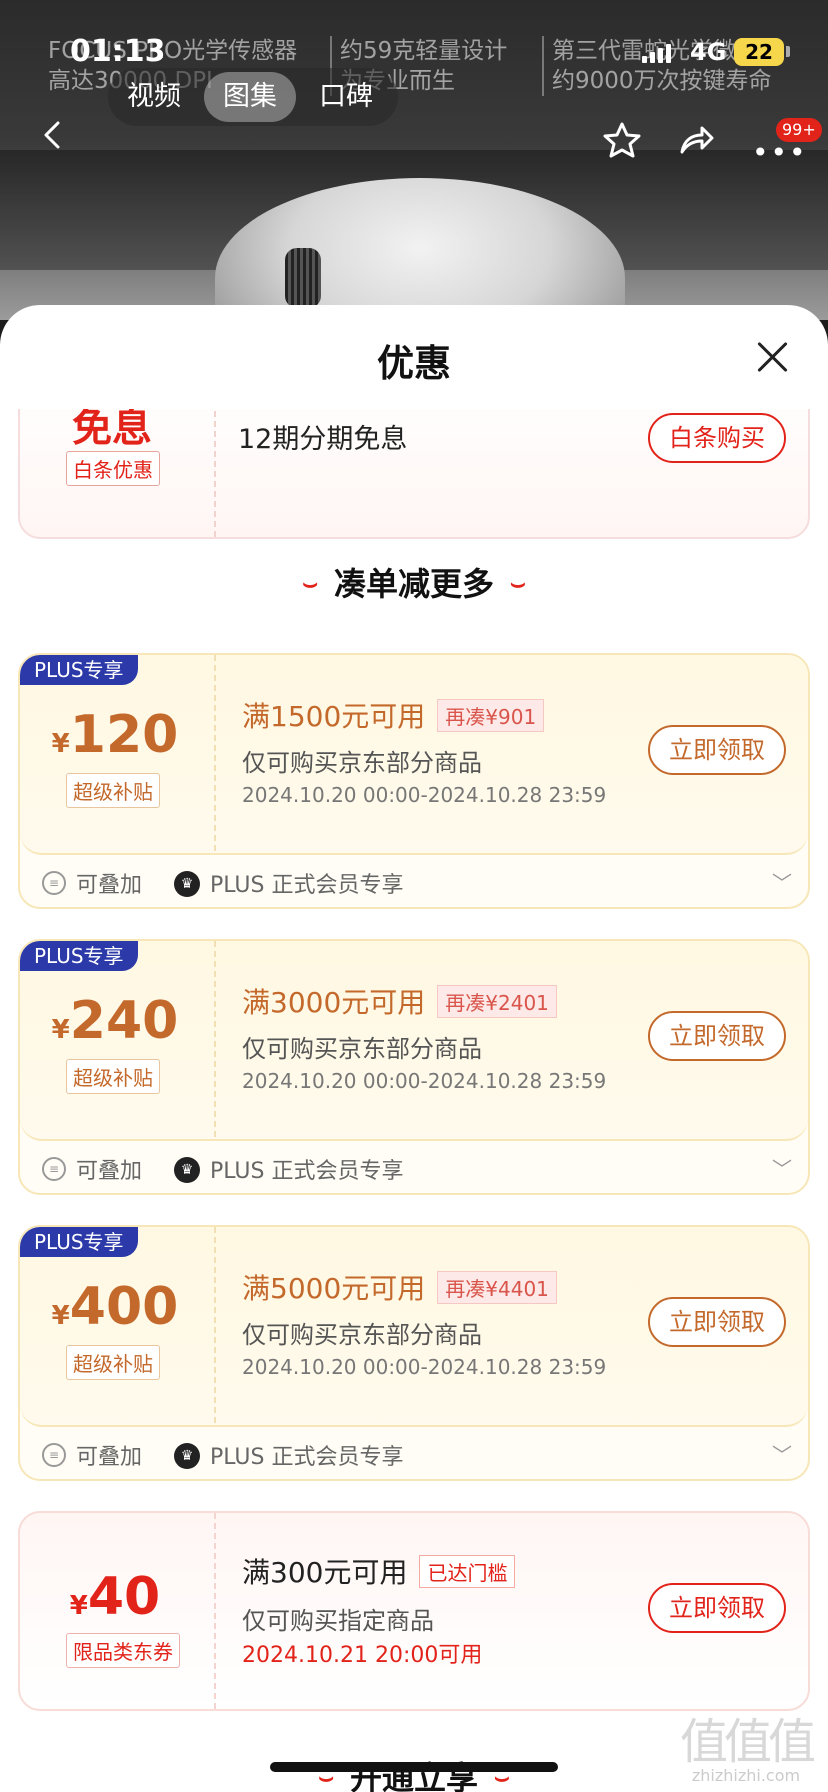  I want to click on coupon-type-tag: 限品类东券, so click(123, 1650).